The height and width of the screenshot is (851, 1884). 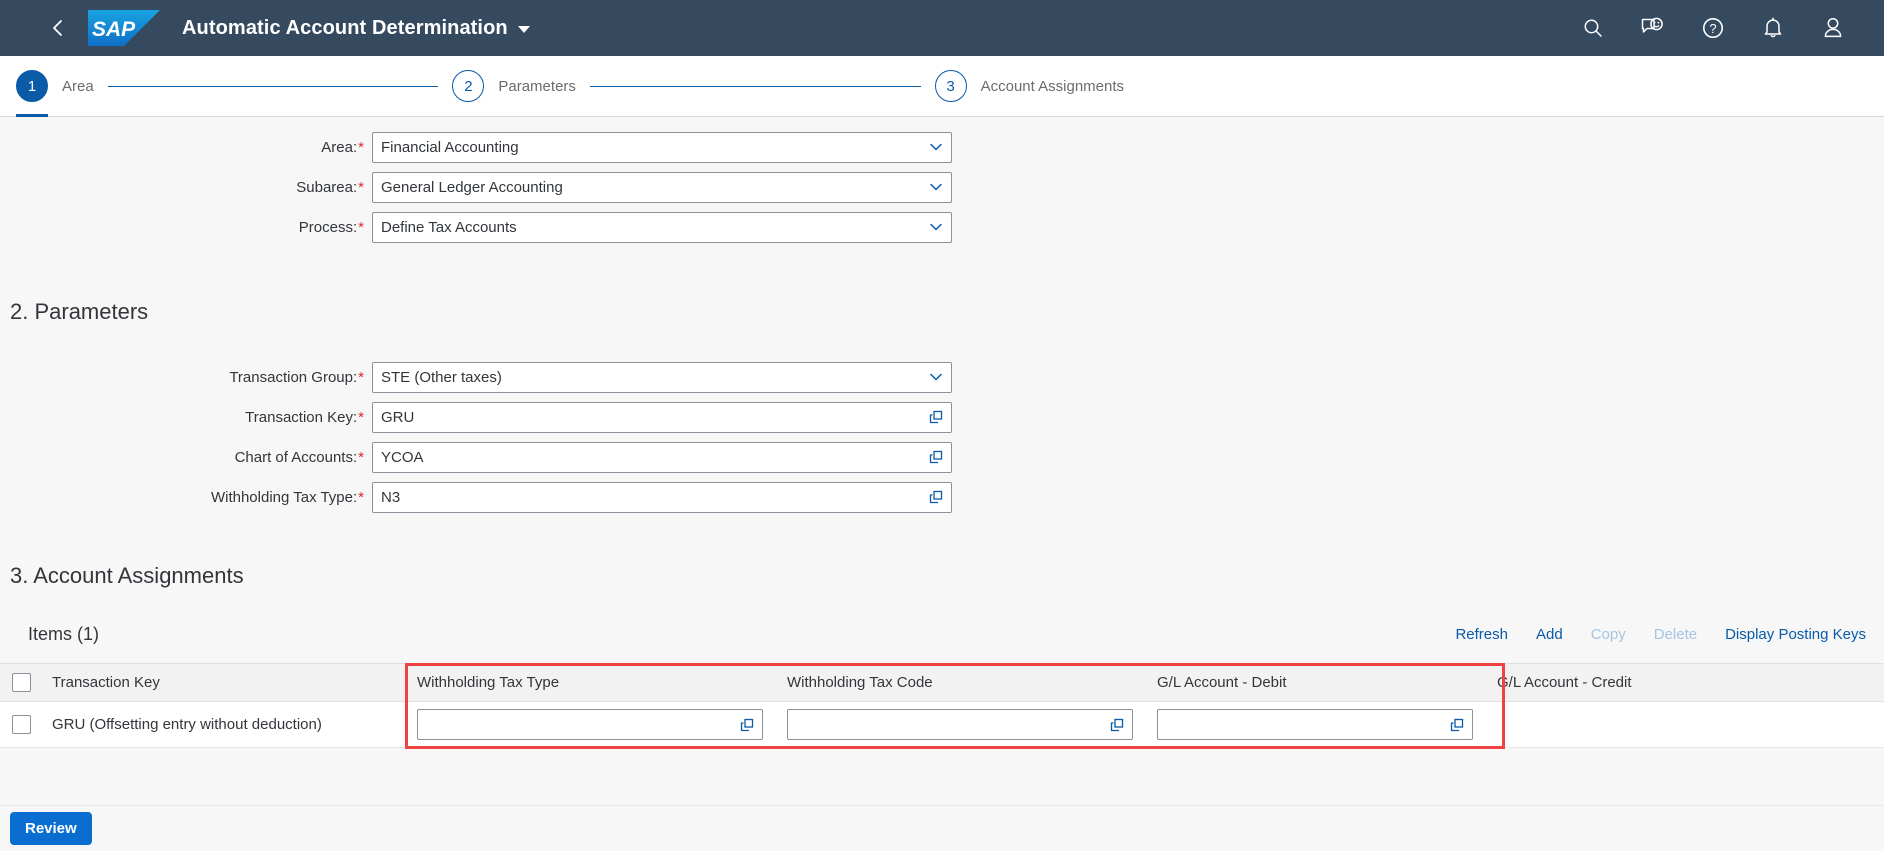 I want to click on table-row: GRU (Offsetting entry without deduction), so click(x=942, y=724).